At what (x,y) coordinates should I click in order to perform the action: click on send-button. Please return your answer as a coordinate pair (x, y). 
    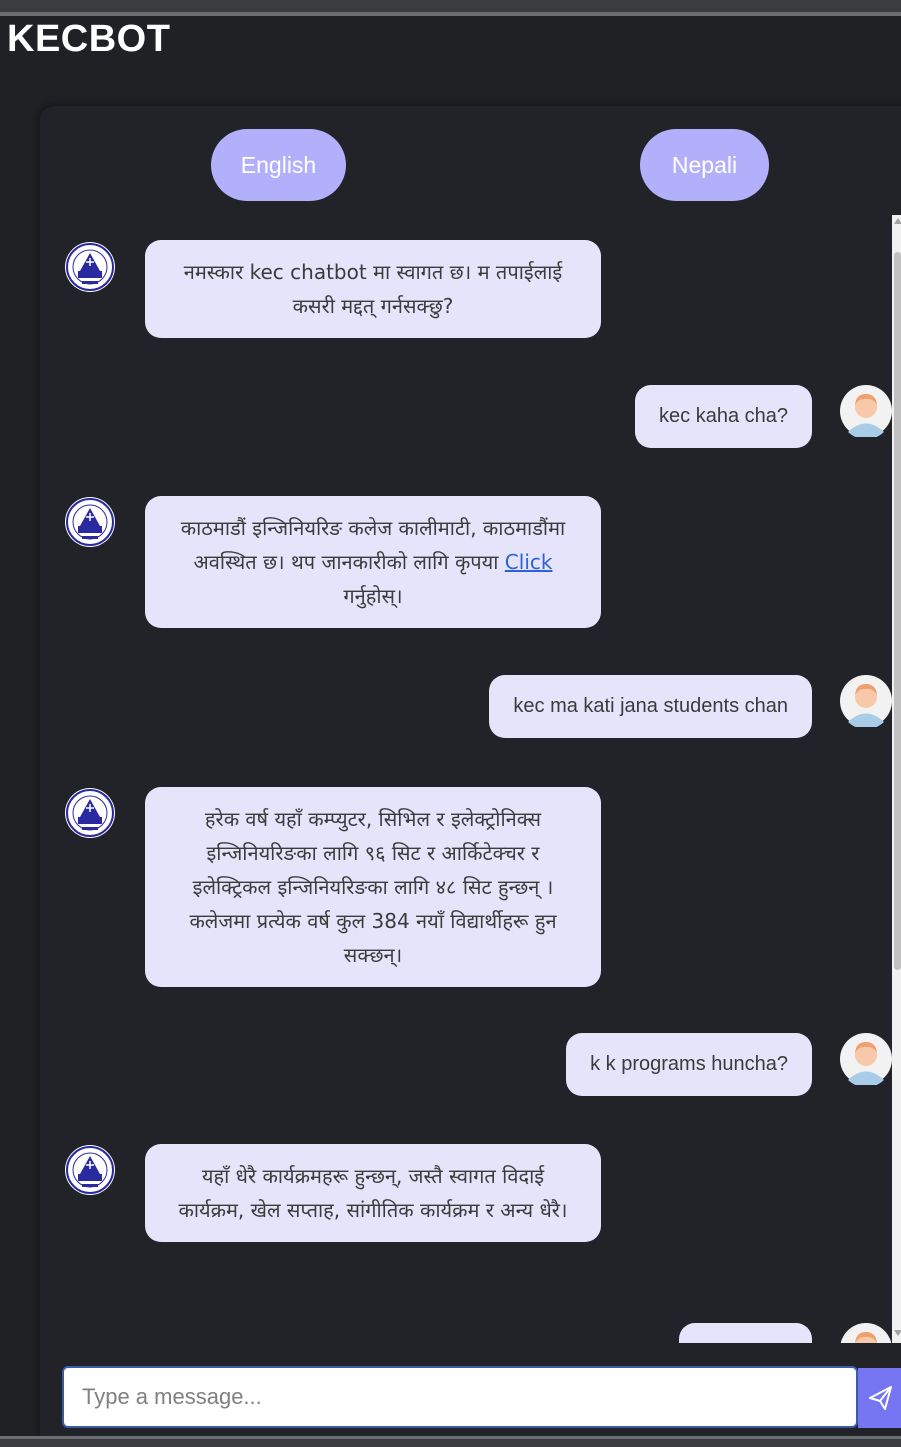
    Looking at the image, I should click on (879, 1398).